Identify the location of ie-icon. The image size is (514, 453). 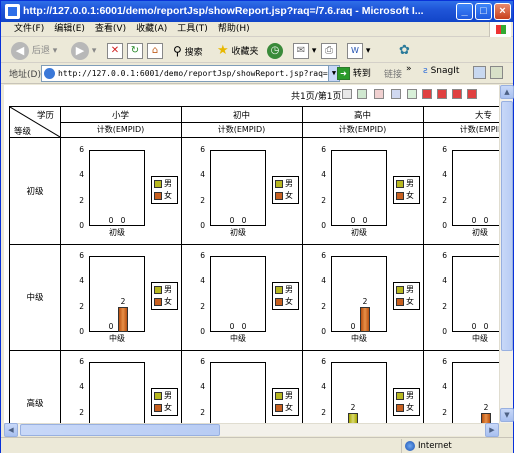
(12, 11).